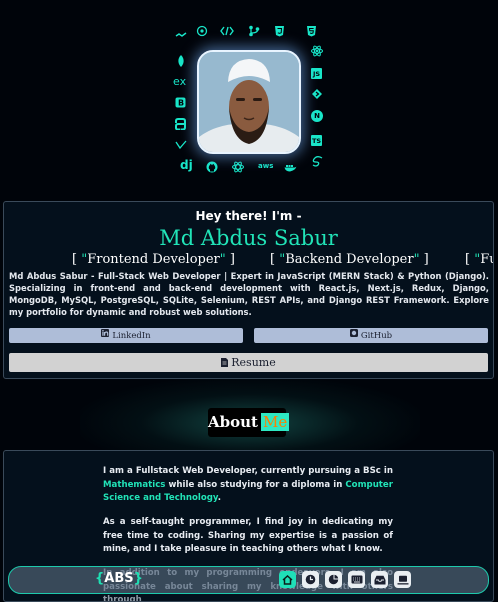 Image resolution: width=498 pixels, height=602 pixels. What do you see at coordinates (153, 259) in the screenshot?
I see `role-item: [ "Frontend Developer" ]` at bounding box center [153, 259].